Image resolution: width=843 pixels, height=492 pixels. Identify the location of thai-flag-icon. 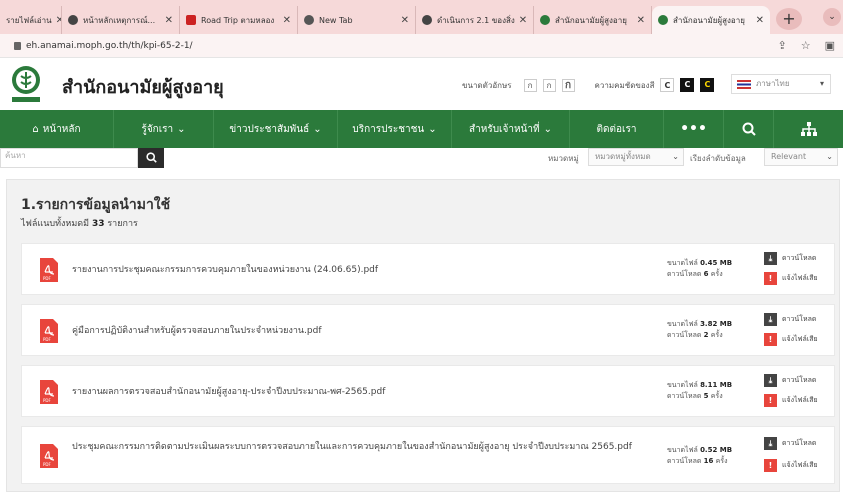
(744, 84).